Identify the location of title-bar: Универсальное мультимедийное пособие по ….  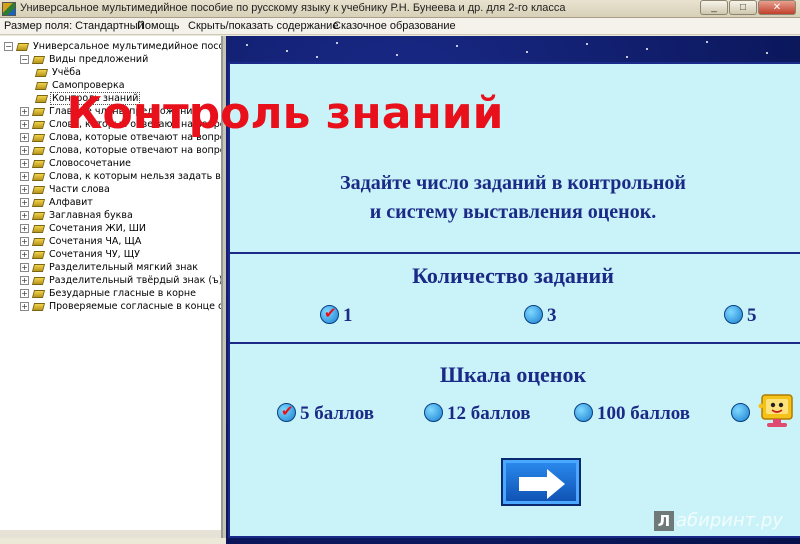
(400, 9).